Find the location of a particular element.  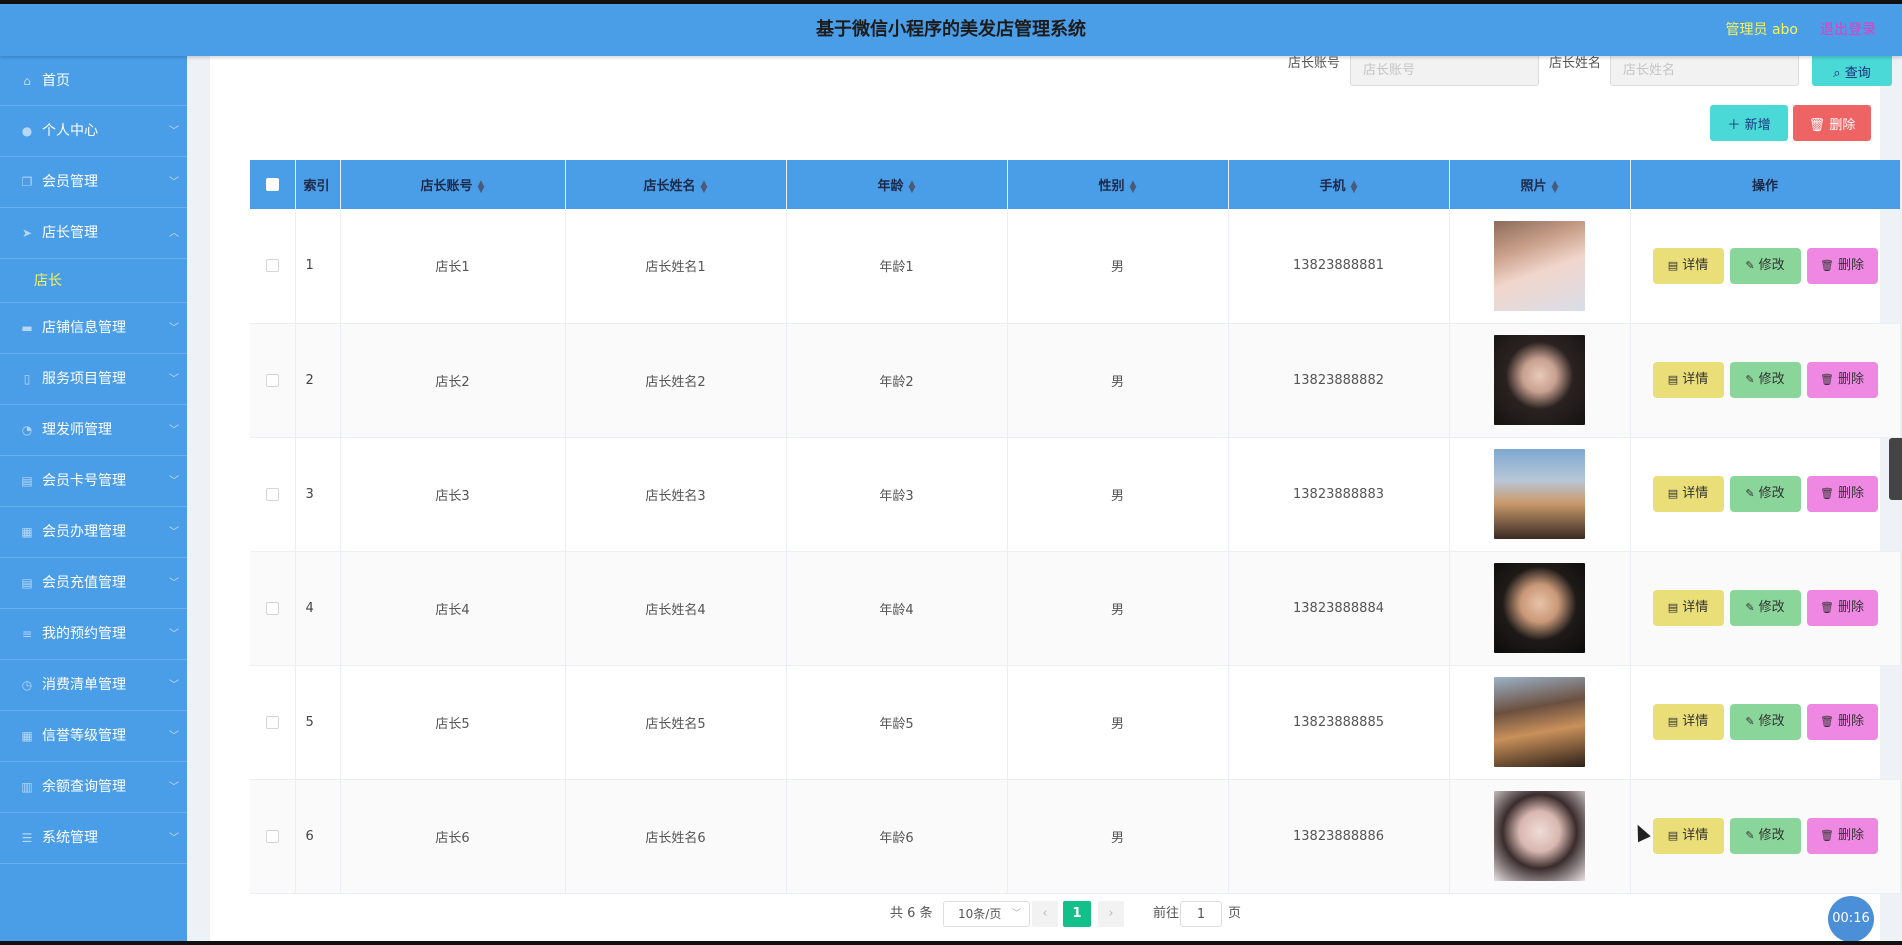

sidebar-item-label: 店铺信息管理 is located at coordinates (84, 328).